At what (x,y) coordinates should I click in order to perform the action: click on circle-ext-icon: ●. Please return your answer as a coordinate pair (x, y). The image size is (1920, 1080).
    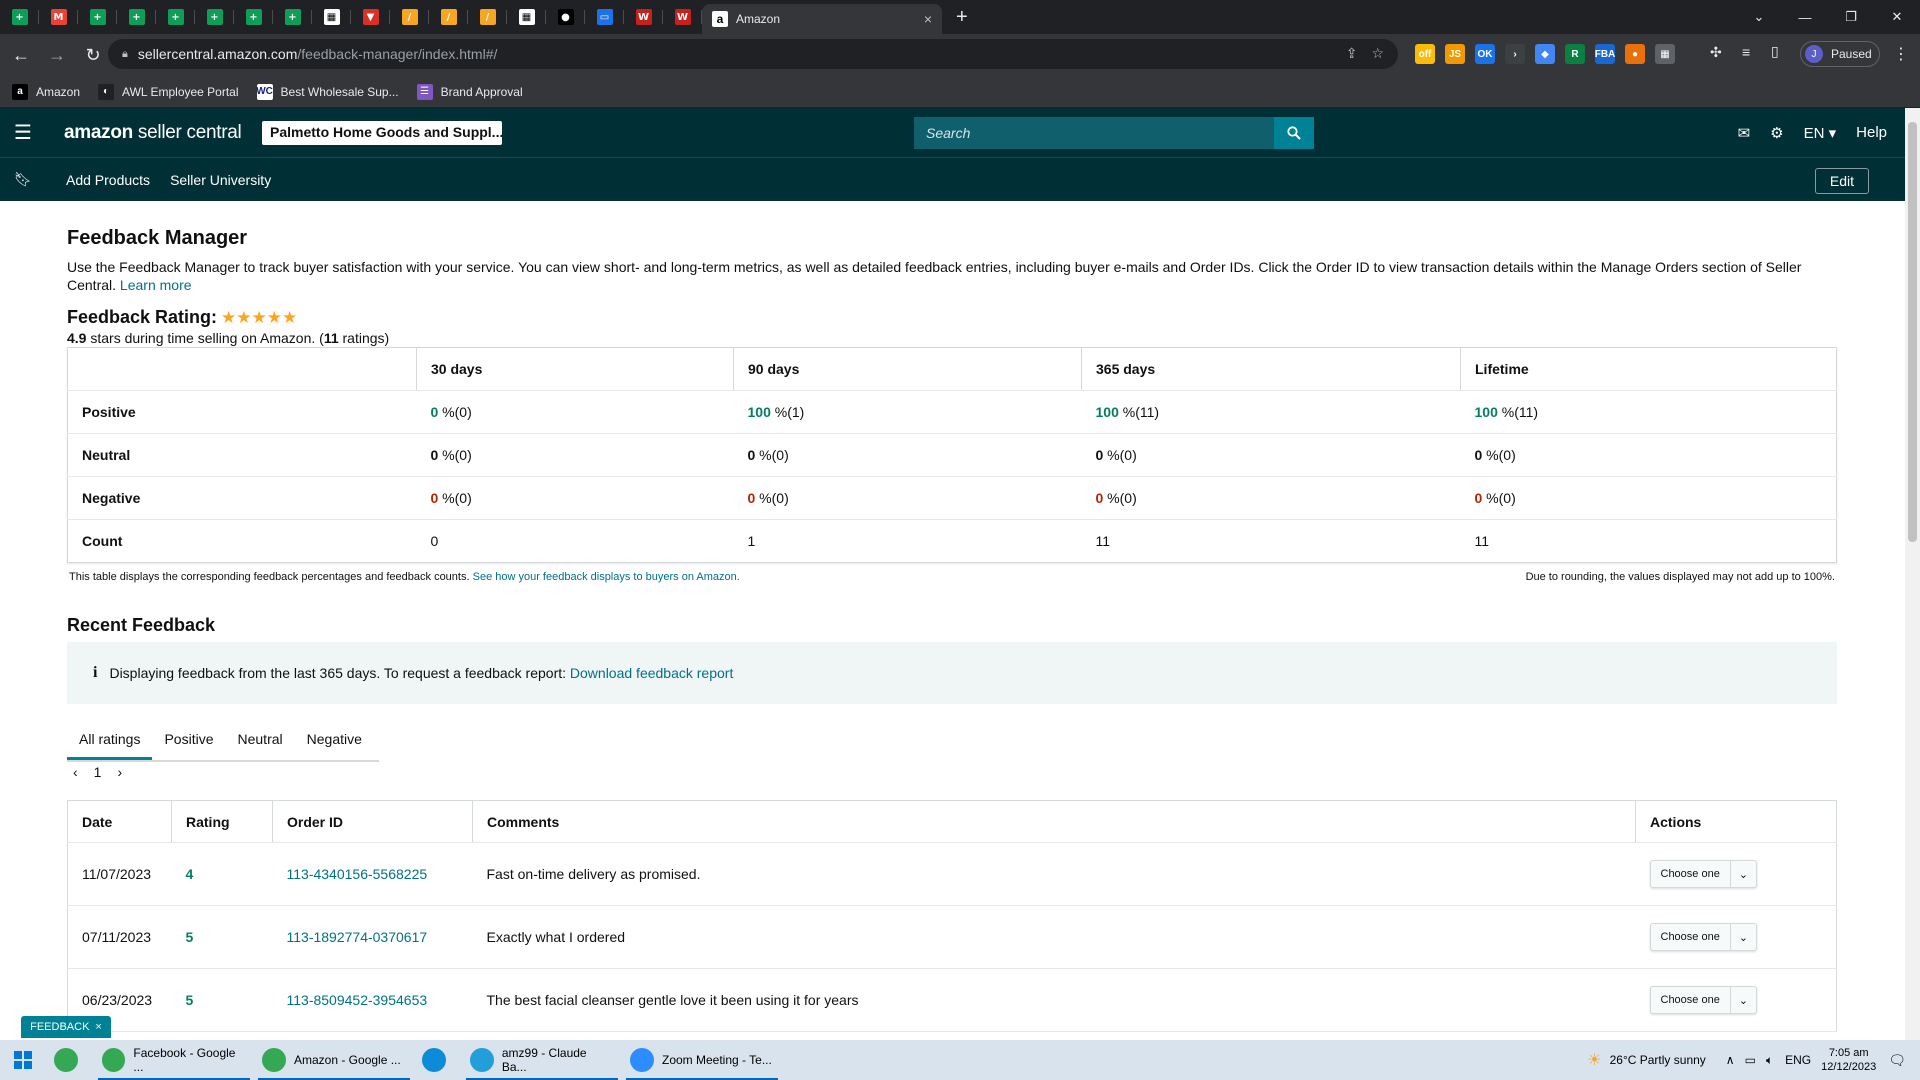
    Looking at the image, I should click on (1635, 54).